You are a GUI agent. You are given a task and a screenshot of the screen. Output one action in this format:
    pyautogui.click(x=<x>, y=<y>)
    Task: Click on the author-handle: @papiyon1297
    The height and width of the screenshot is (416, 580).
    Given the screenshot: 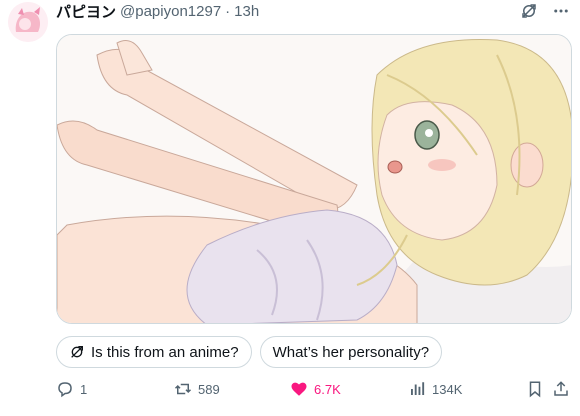 What is the action you would take?
    pyautogui.click(x=170, y=11)
    